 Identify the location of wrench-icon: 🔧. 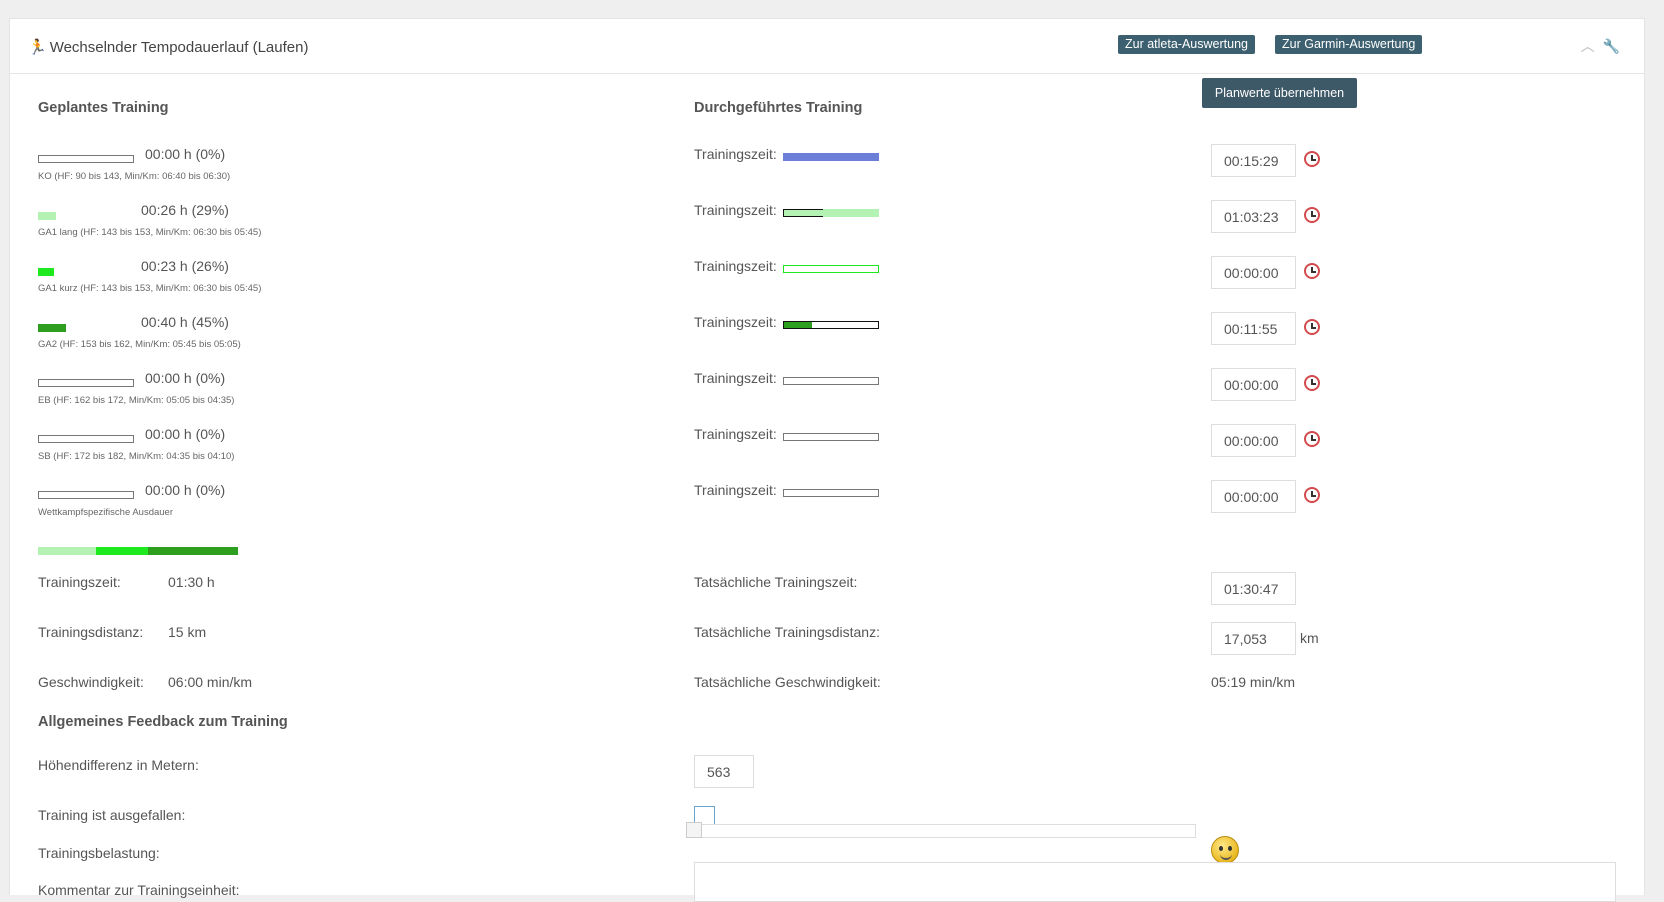
(1611, 46).